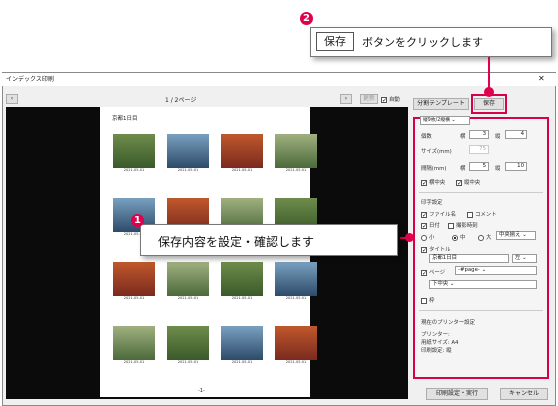 This screenshot has height=406, width=558. Describe the element at coordinates (479, 166) in the screenshot. I see `gap-h-input: 5` at that location.